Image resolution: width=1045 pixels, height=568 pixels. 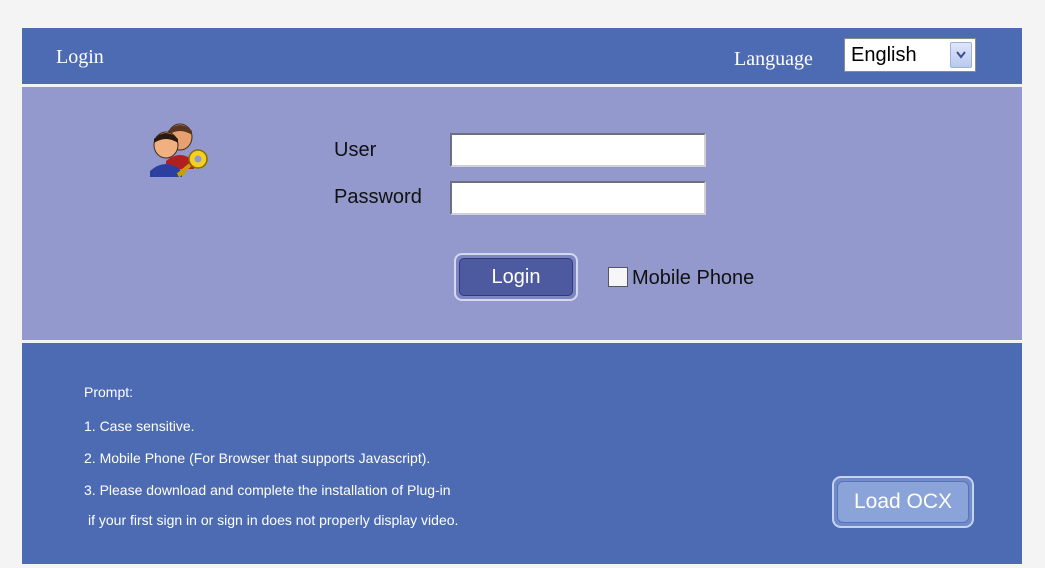 What do you see at coordinates (773, 59) in the screenshot?
I see `language-label: Language` at bounding box center [773, 59].